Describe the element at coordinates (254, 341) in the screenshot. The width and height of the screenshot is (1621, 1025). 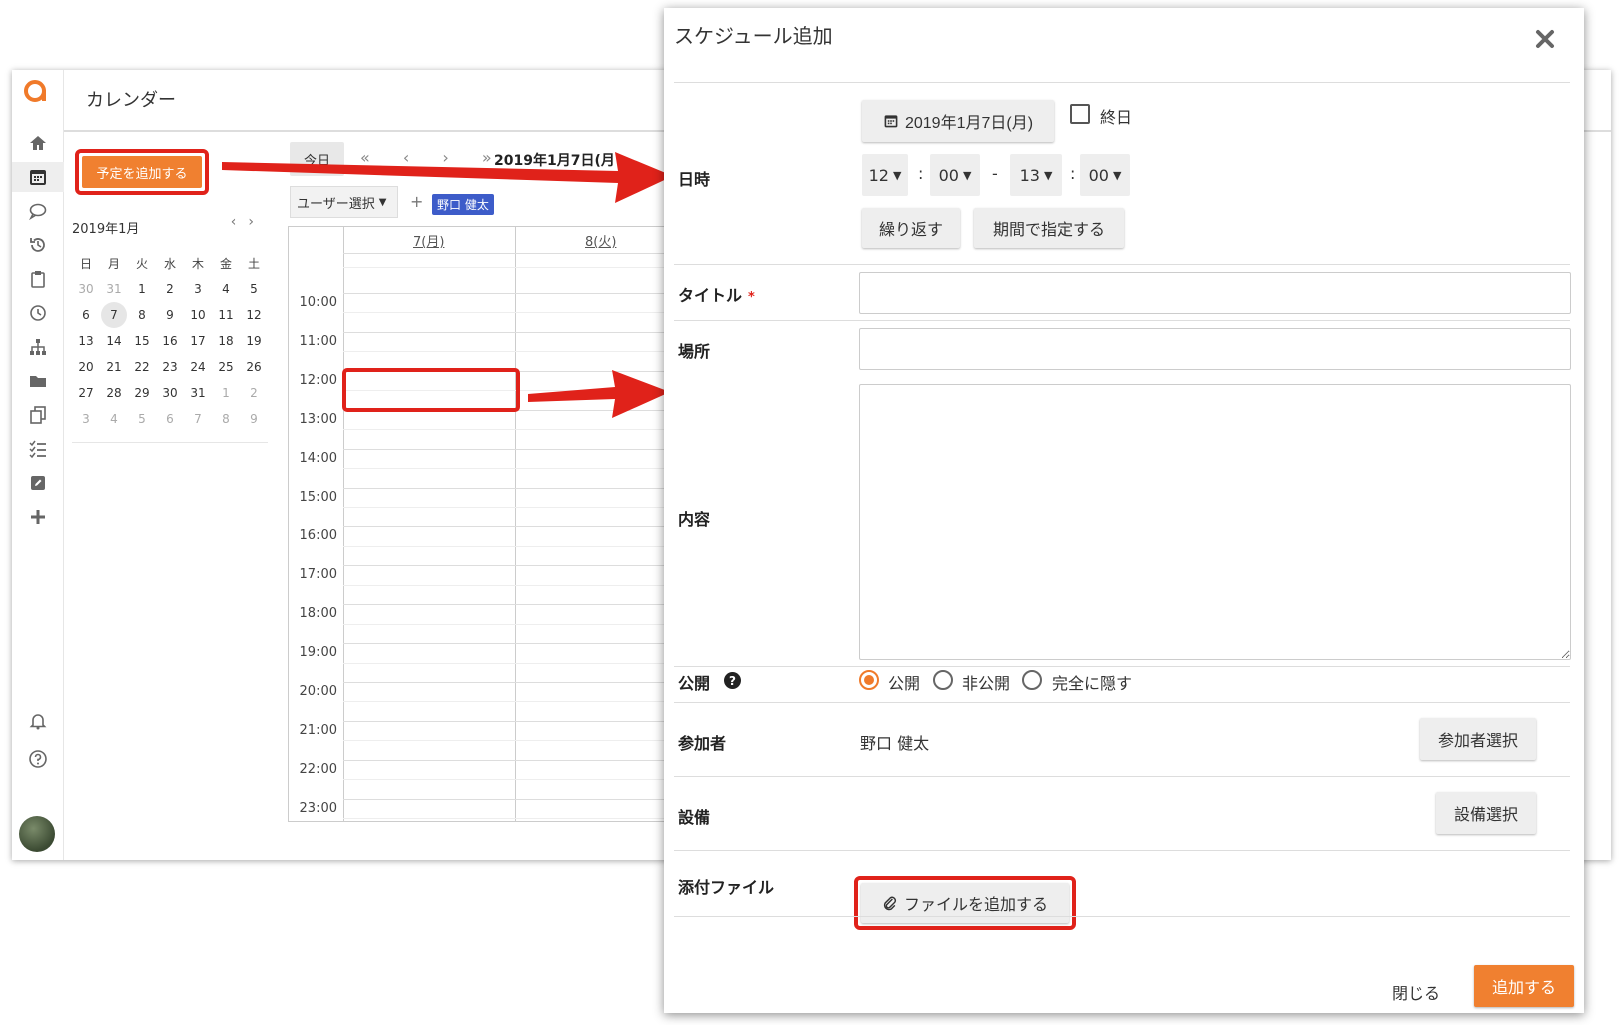
I see `mini-calendar-day: 19` at that location.